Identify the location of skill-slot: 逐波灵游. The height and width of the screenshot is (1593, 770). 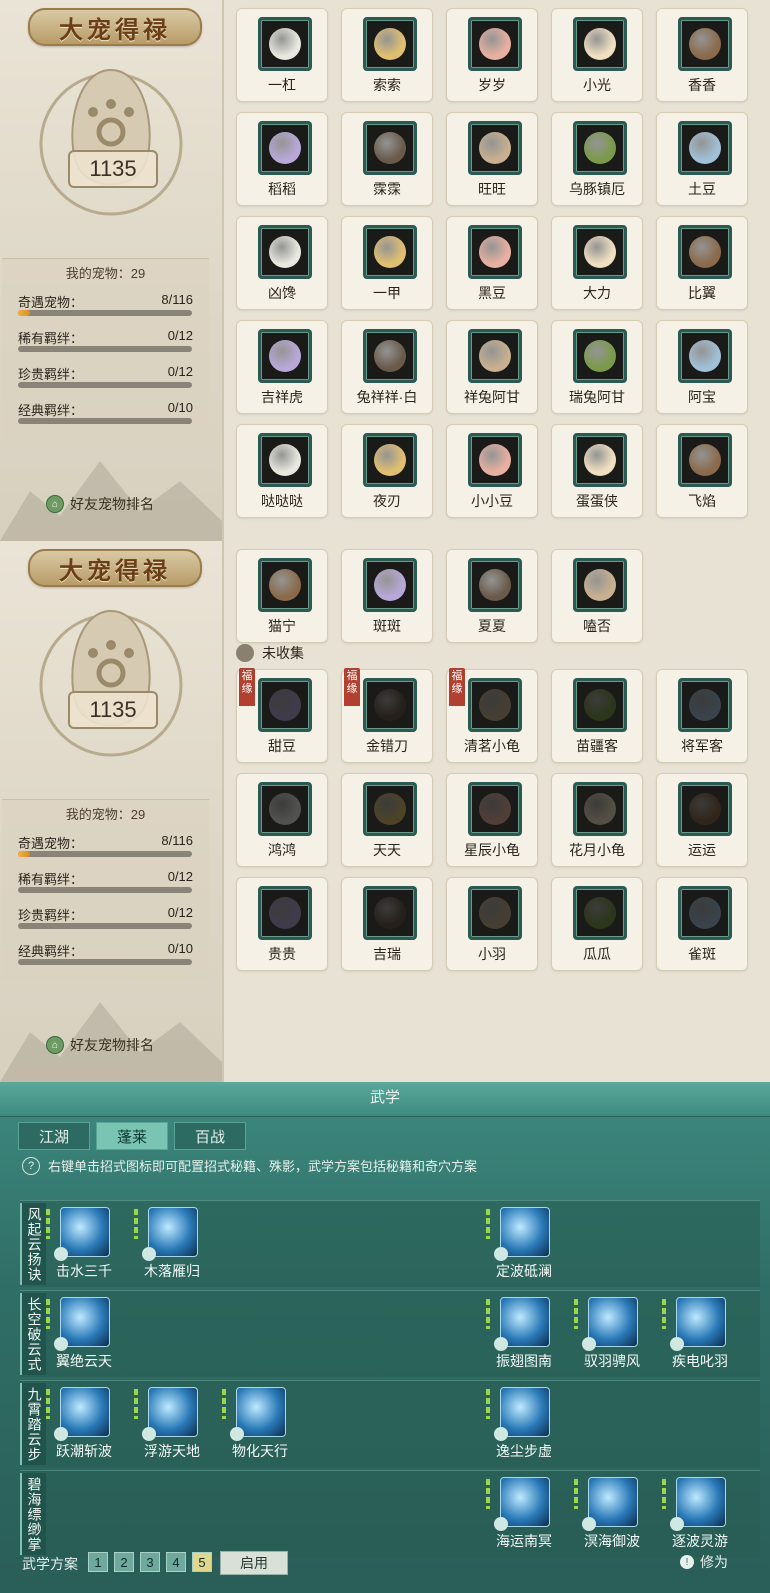
(700, 1513).